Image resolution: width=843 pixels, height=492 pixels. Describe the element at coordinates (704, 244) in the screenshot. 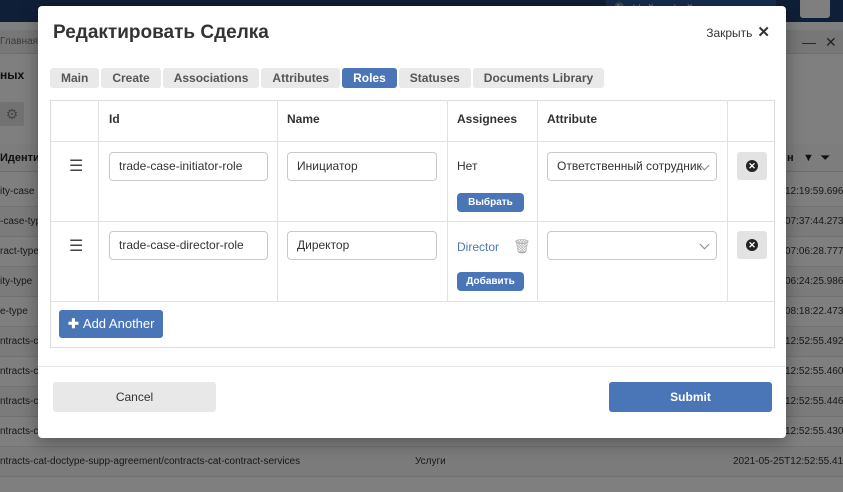

I see `chevron-down-icon` at that location.